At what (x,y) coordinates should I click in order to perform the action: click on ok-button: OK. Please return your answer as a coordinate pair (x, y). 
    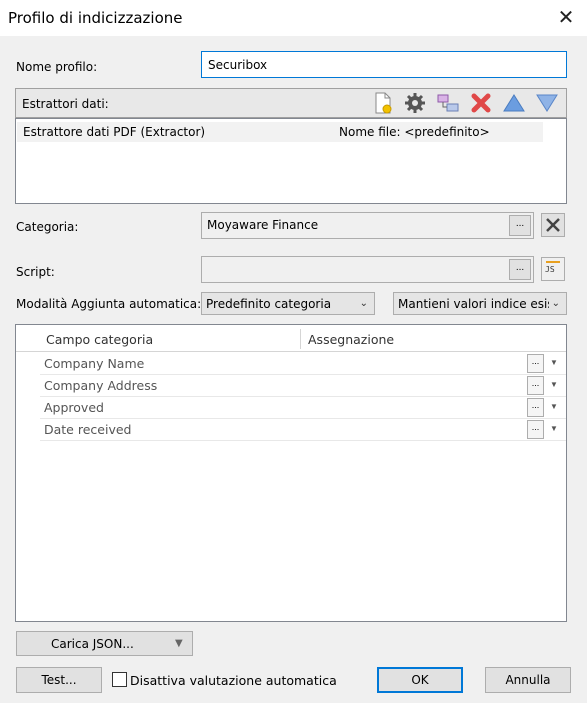
    Looking at the image, I should click on (420, 680).